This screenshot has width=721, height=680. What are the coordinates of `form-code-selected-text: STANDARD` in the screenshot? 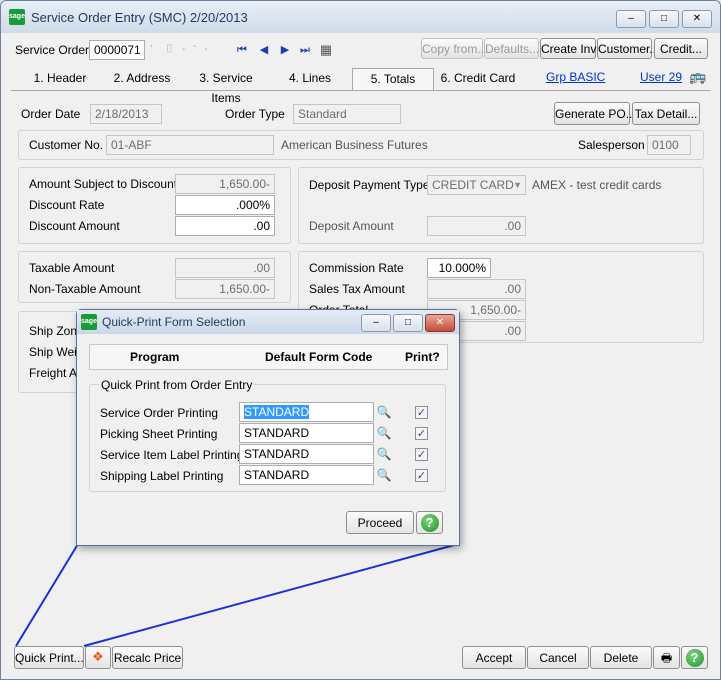 It's located at (277, 412).